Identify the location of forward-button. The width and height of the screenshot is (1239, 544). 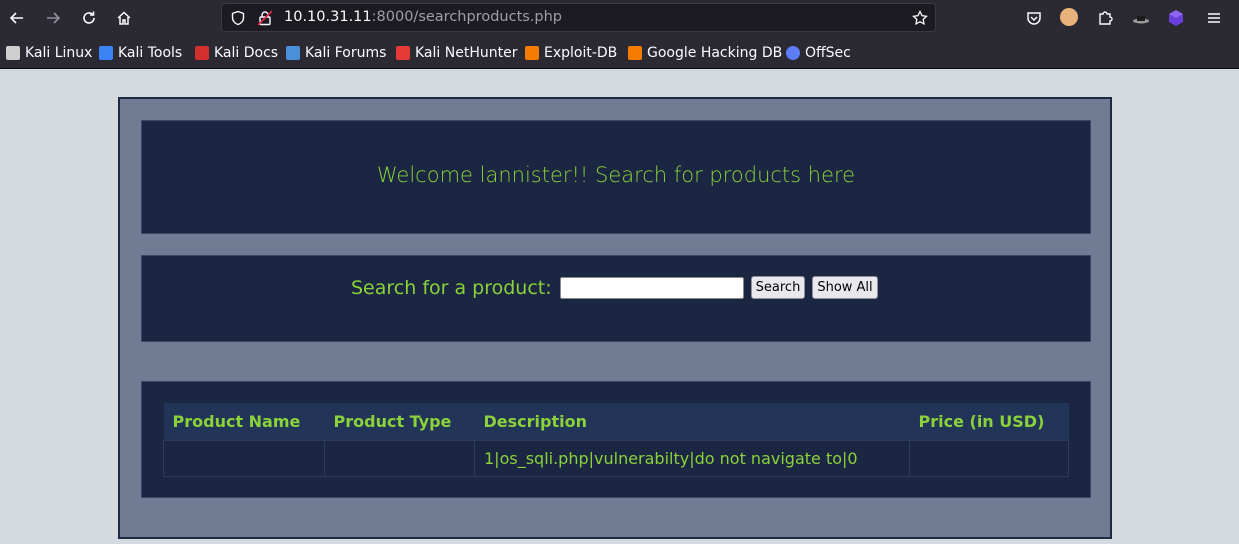
(53, 18).